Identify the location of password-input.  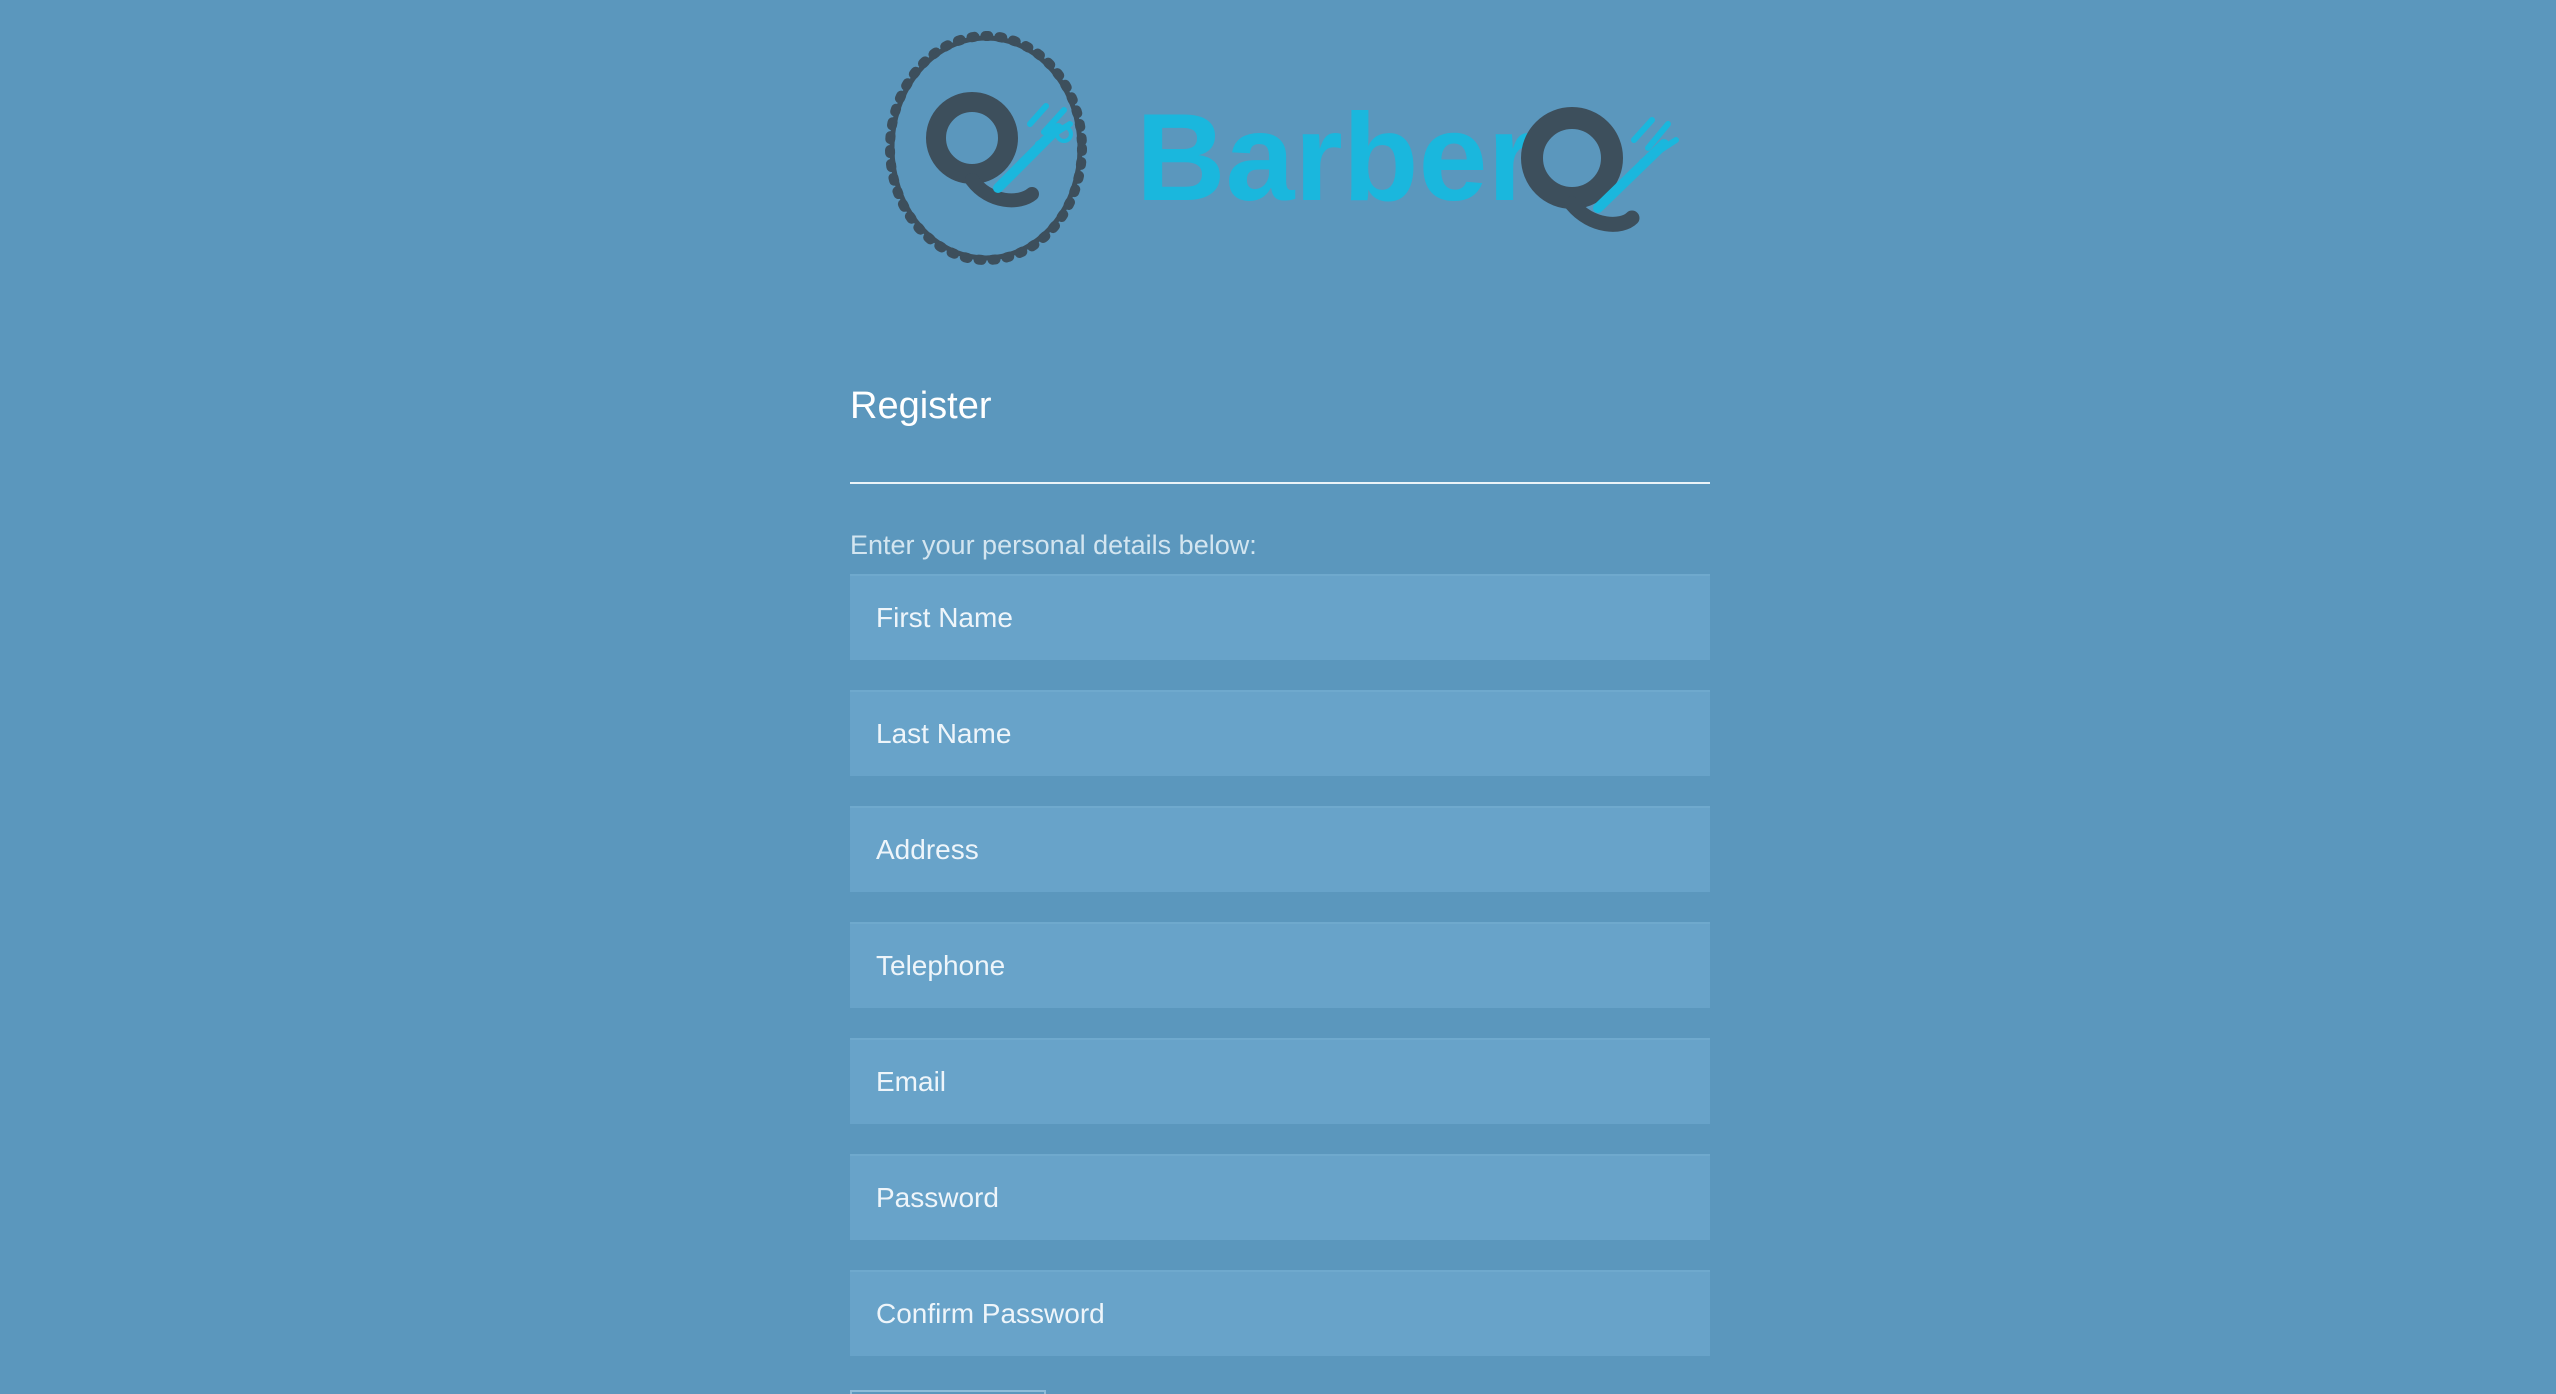
(1280, 1197).